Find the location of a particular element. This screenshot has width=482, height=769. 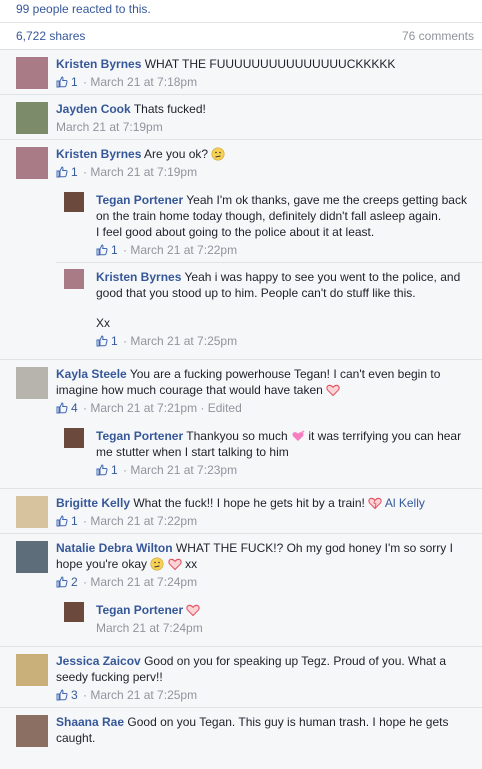

comment-author: Shaana Rae is located at coordinates (90, 722).